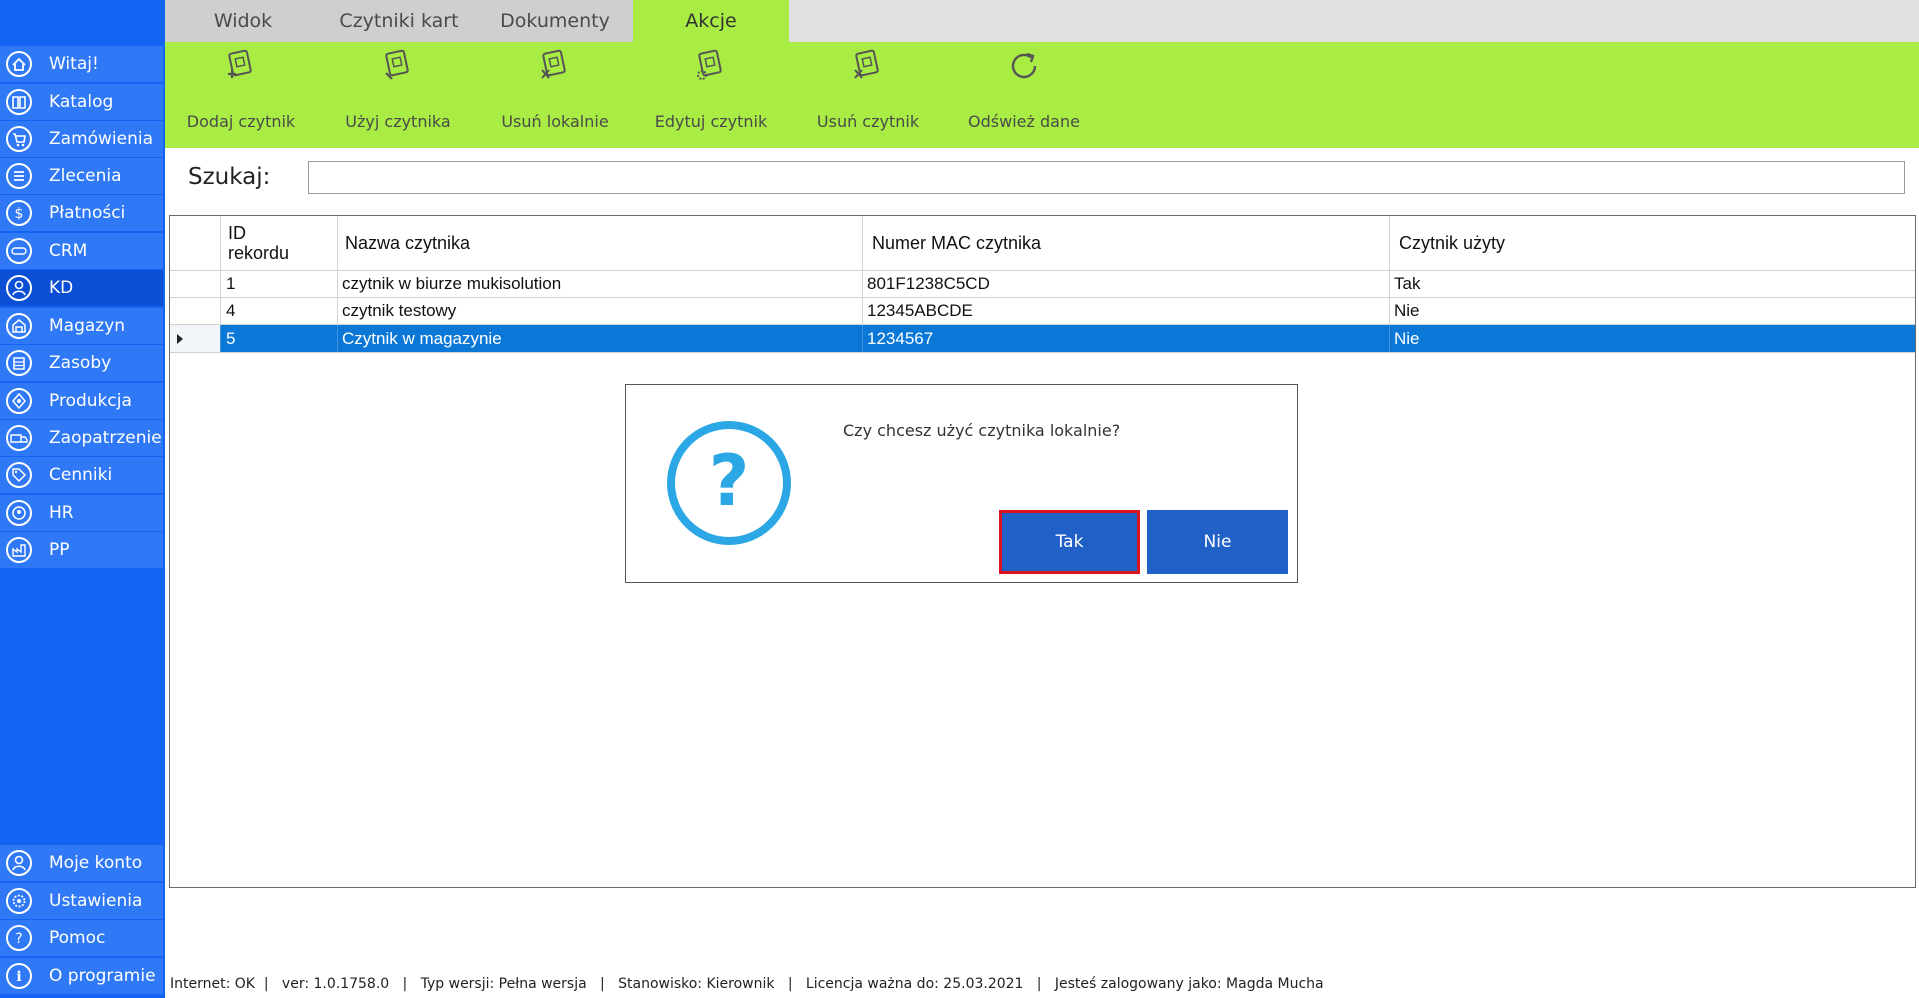 The image size is (1919, 998). I want to click on sidebar-item-hr: HR, so click(81, 513).